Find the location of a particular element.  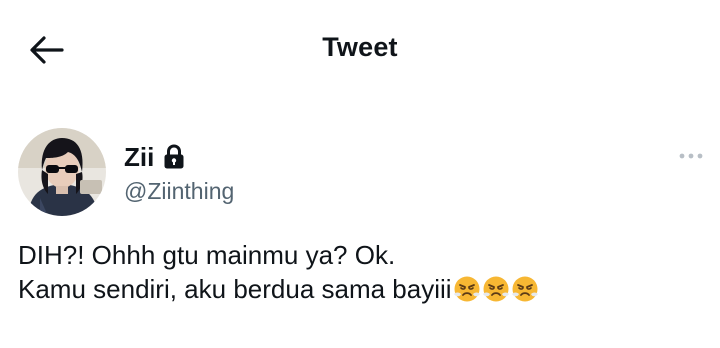

page-title: Tweet is located at coordinates (360, 47).